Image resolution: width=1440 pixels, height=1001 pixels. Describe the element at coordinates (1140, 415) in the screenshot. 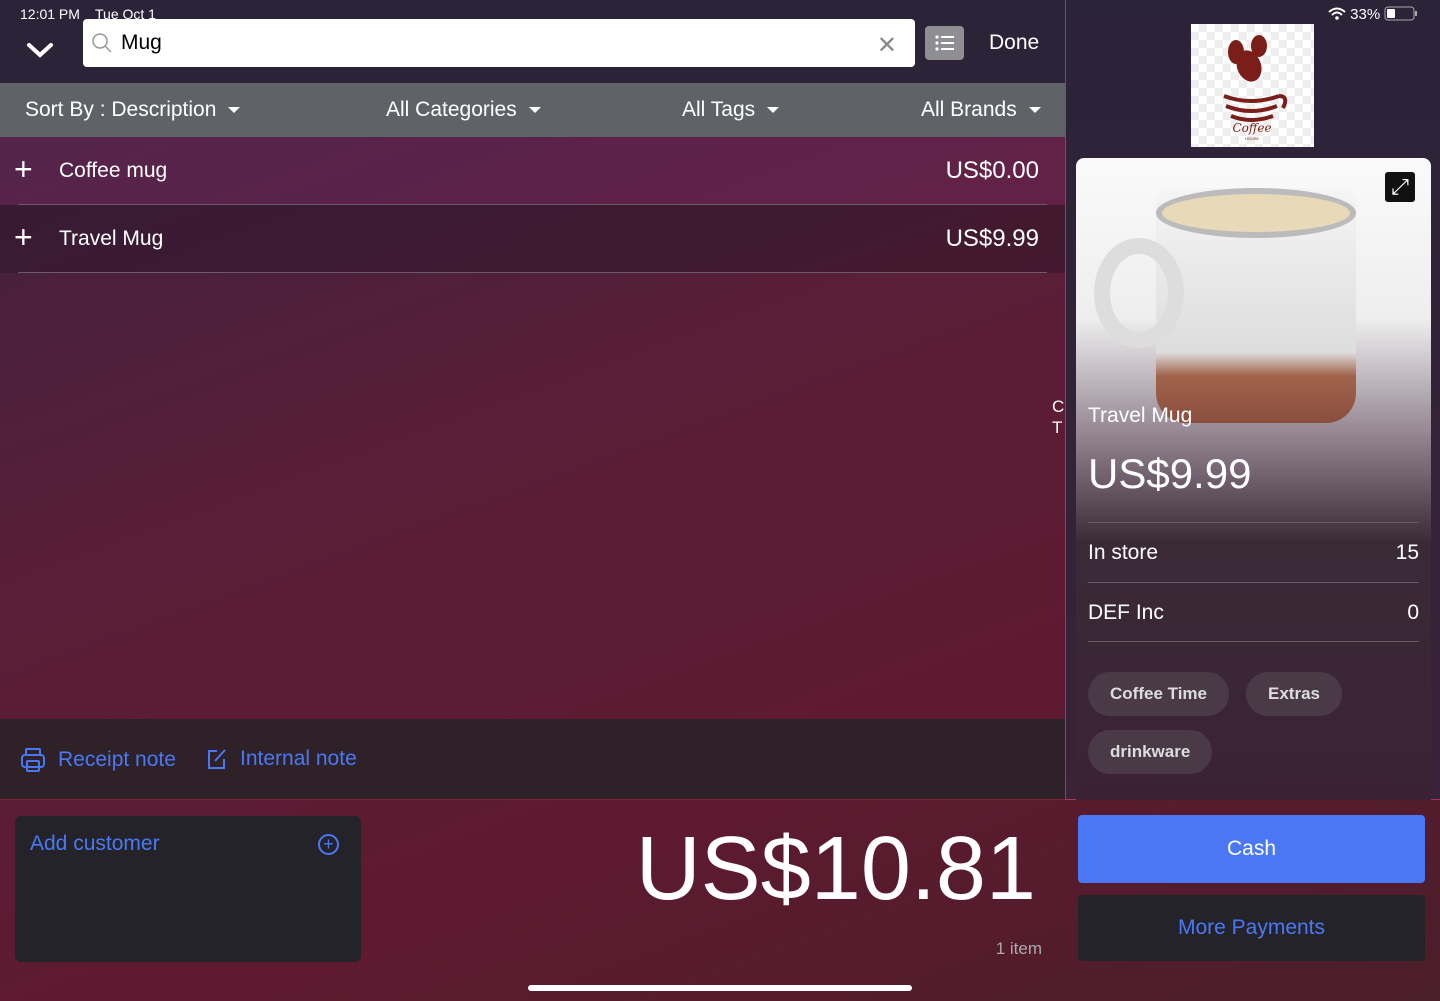

I see `product-name: Travel Mug` at that location.